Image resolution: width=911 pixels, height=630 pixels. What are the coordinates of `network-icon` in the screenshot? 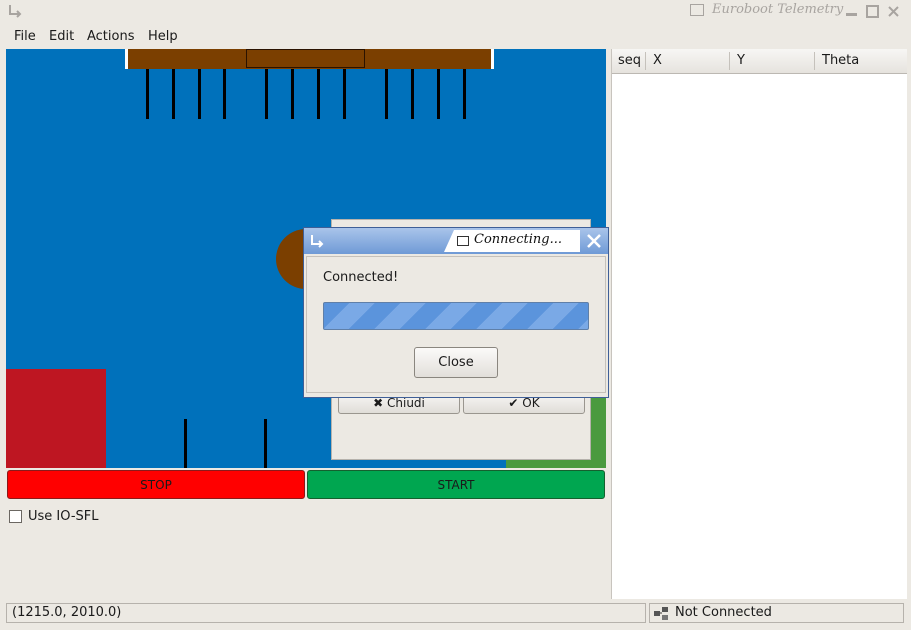 It's located at (661, 613).